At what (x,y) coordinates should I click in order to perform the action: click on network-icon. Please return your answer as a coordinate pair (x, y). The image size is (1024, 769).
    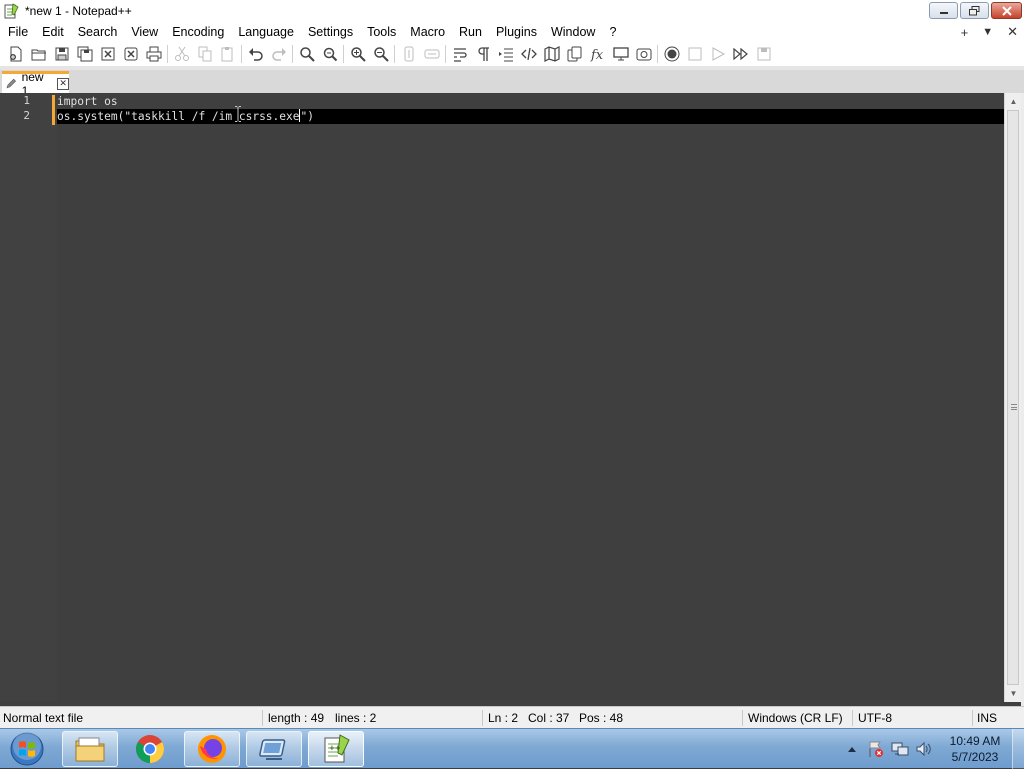
    Looking at the image, I should click on (900, 749).